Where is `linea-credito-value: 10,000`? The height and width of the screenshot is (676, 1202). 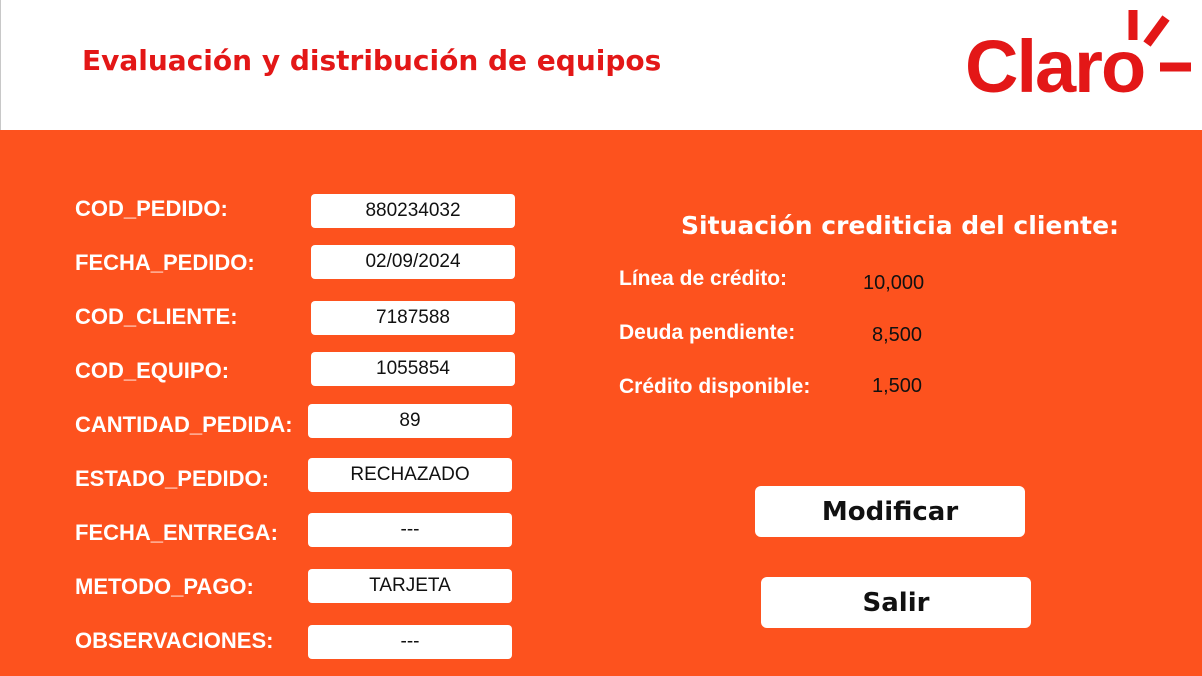
linea-credito-value: 10,000 is located at coordinates (894, 283).